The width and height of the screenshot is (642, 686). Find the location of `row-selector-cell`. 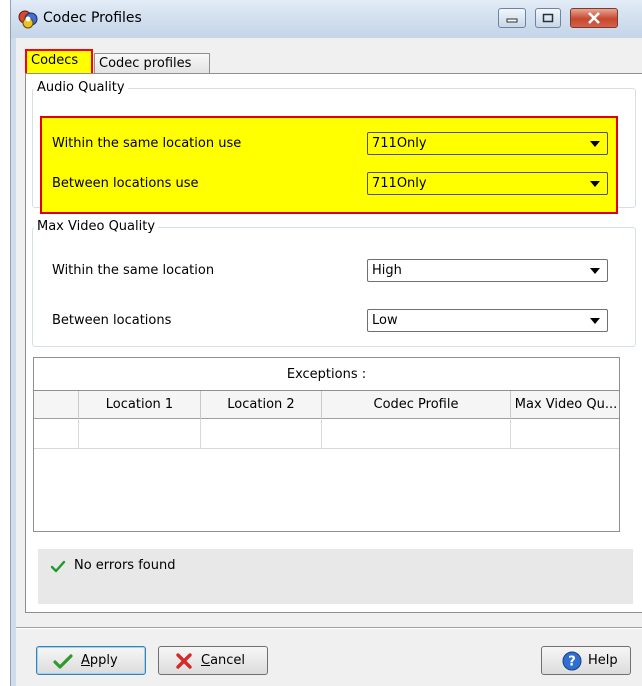

row-selector-cell is located at coordinates (56, 434).